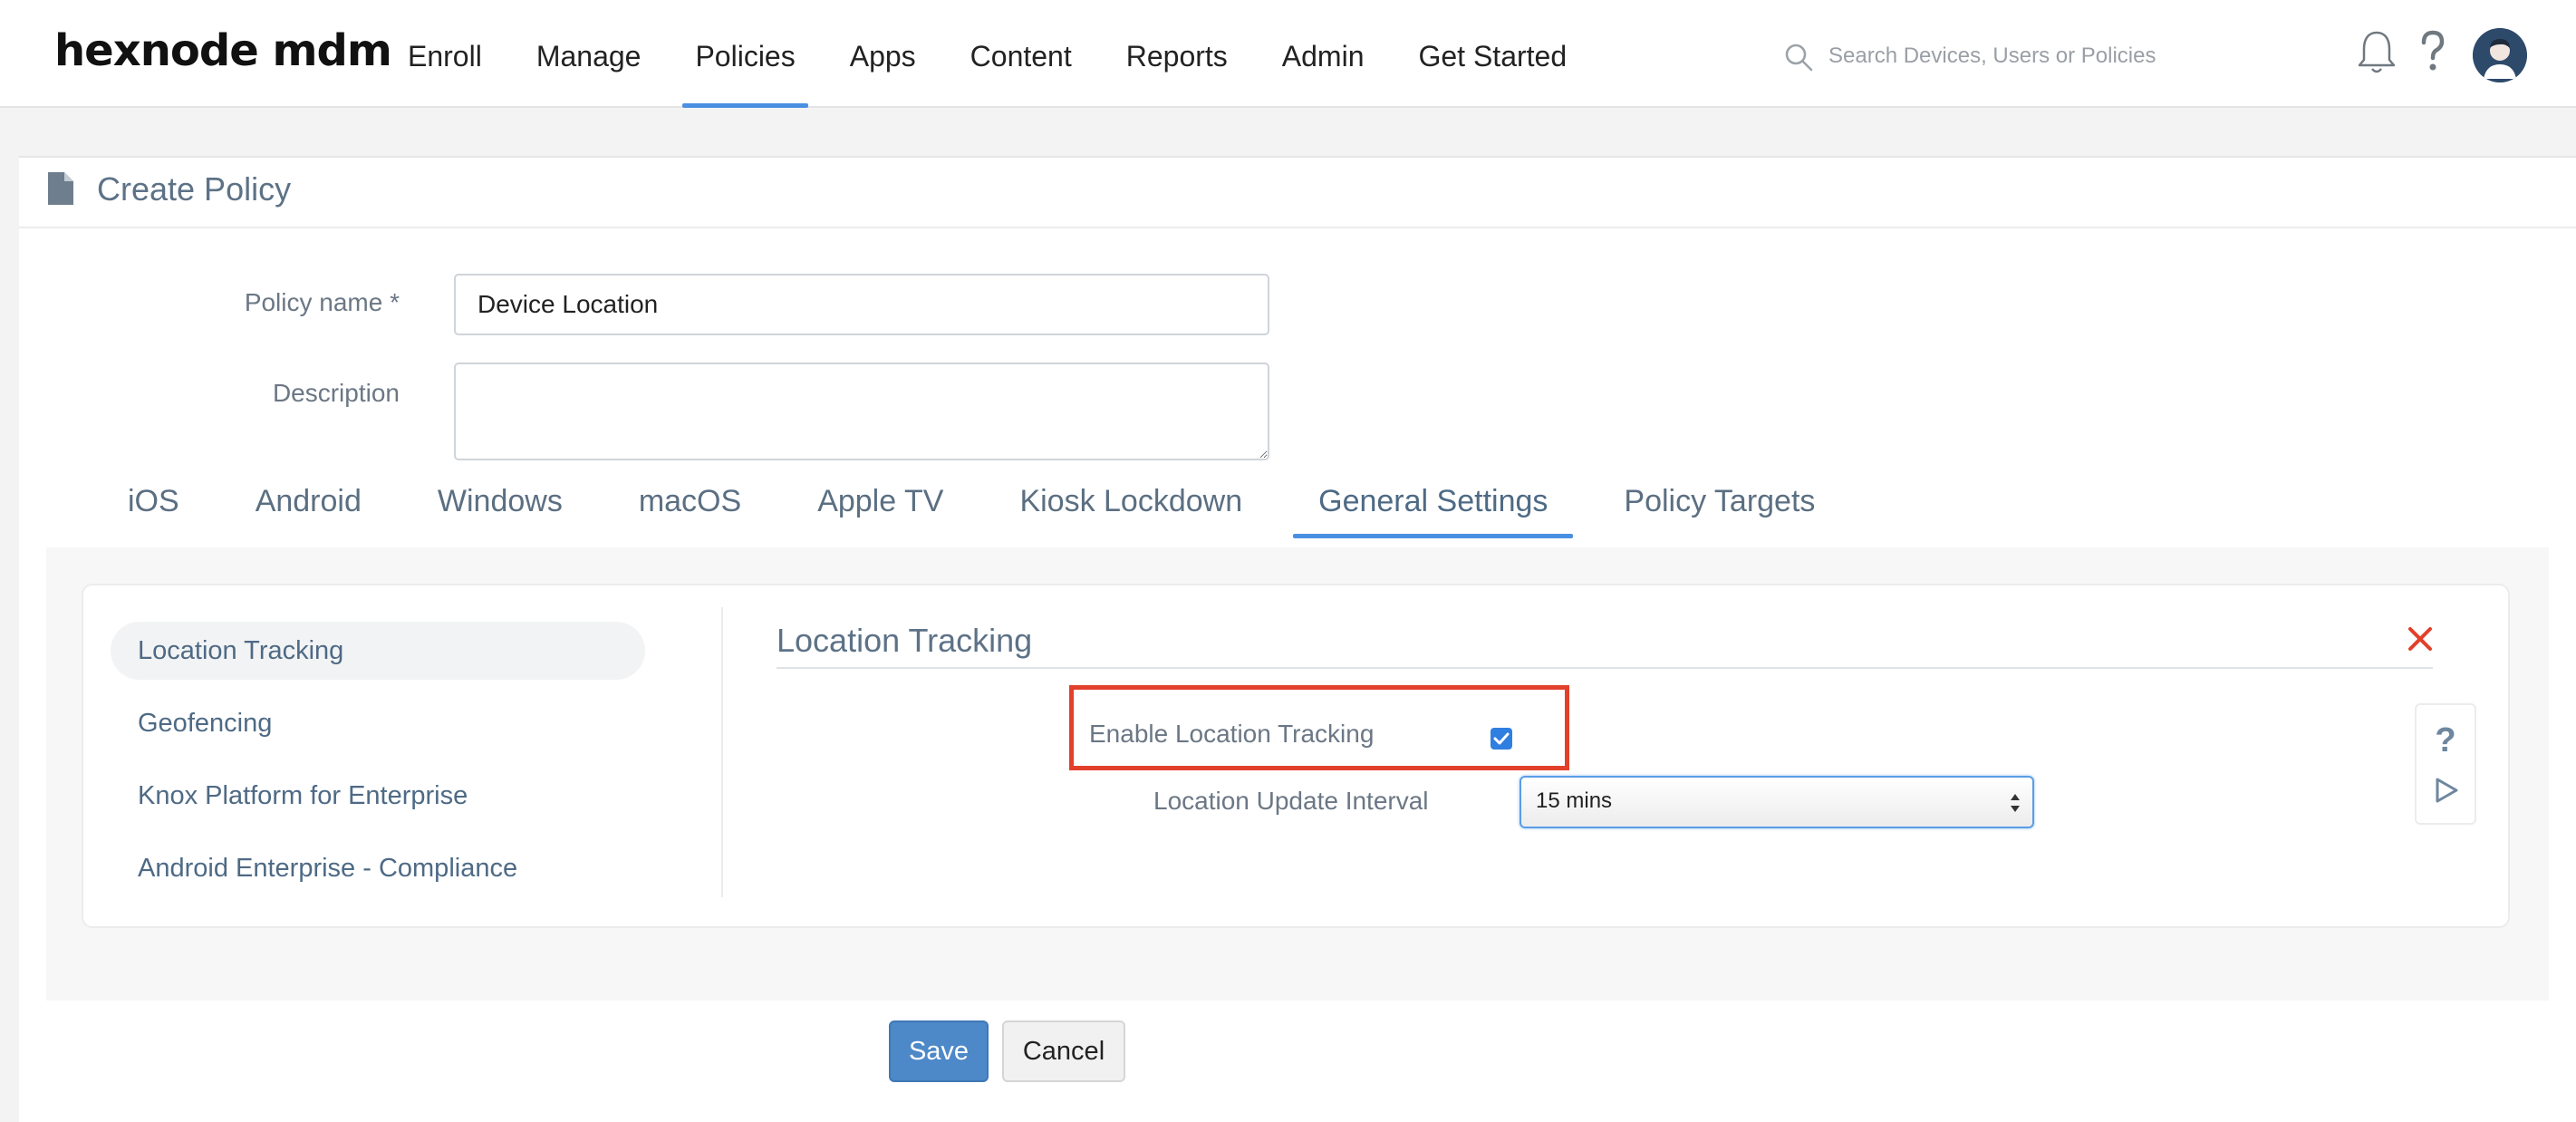 The image size is (2576, 1122). What do you see at coordinates (883, 54) in the screenshot?
I see `nav-apps: Apps` at bounding box center [883, 54].